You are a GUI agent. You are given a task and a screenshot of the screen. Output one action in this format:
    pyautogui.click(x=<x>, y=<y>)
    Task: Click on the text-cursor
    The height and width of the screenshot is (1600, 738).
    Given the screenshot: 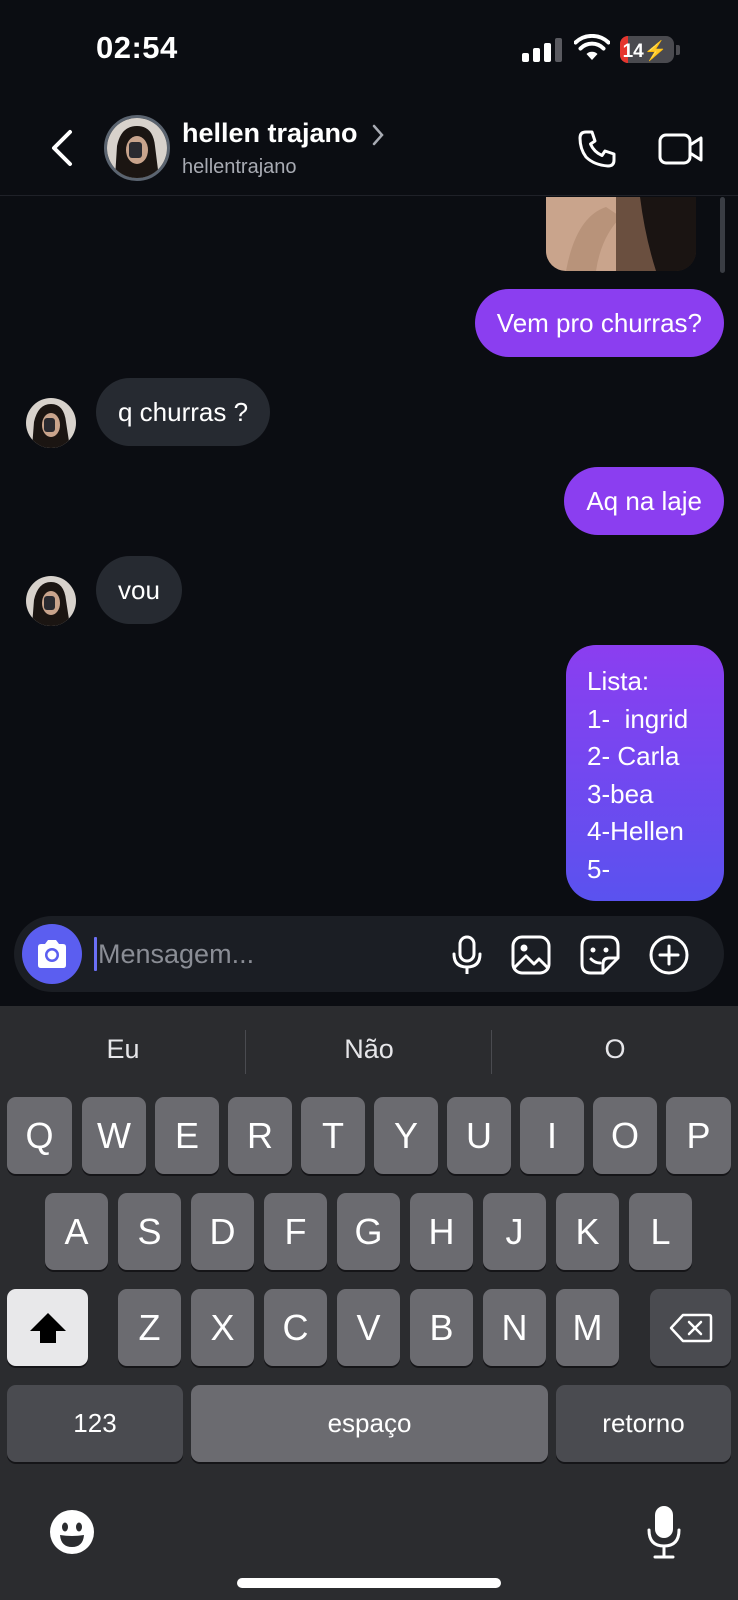 What is the action you would take?
    pyautogui.click(x=95, y=954)
    